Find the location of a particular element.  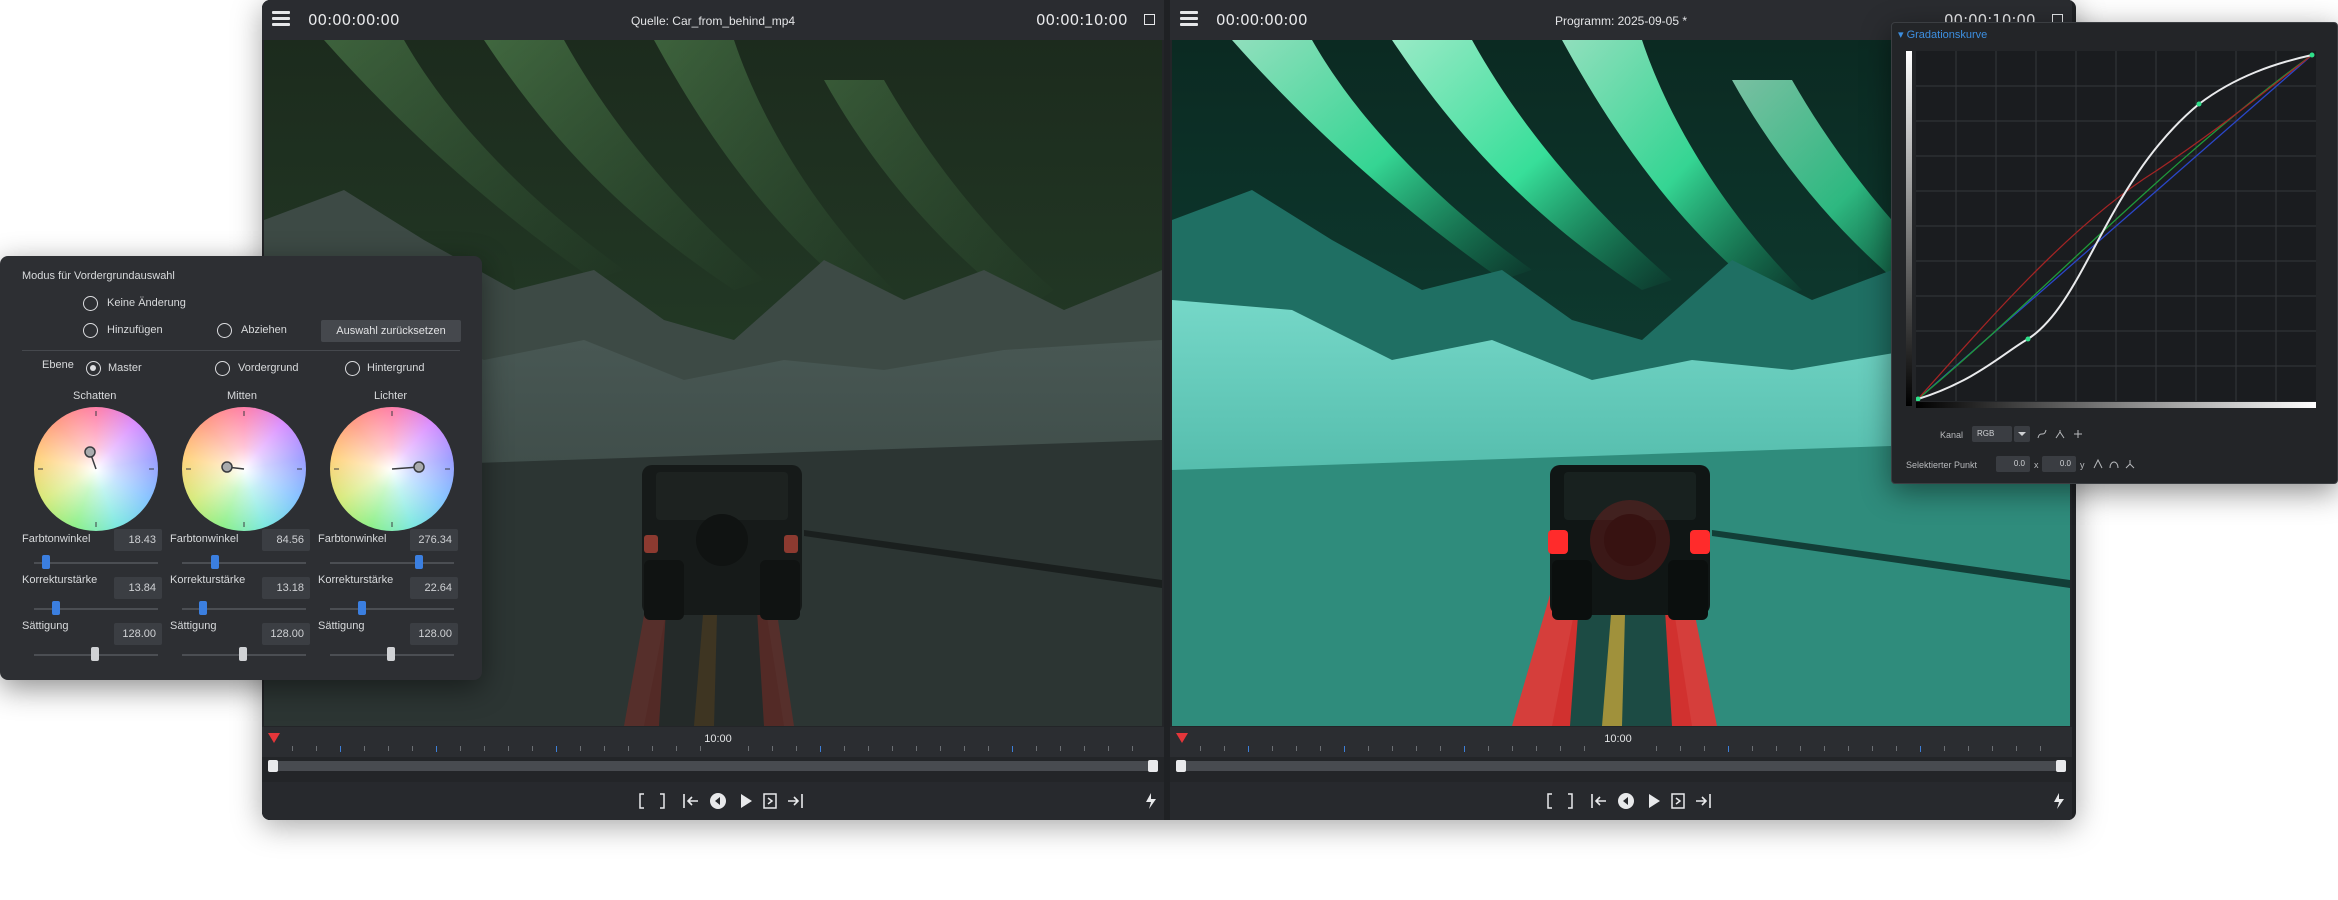

midtones-hue-handle is located at coordinates (215, 562).